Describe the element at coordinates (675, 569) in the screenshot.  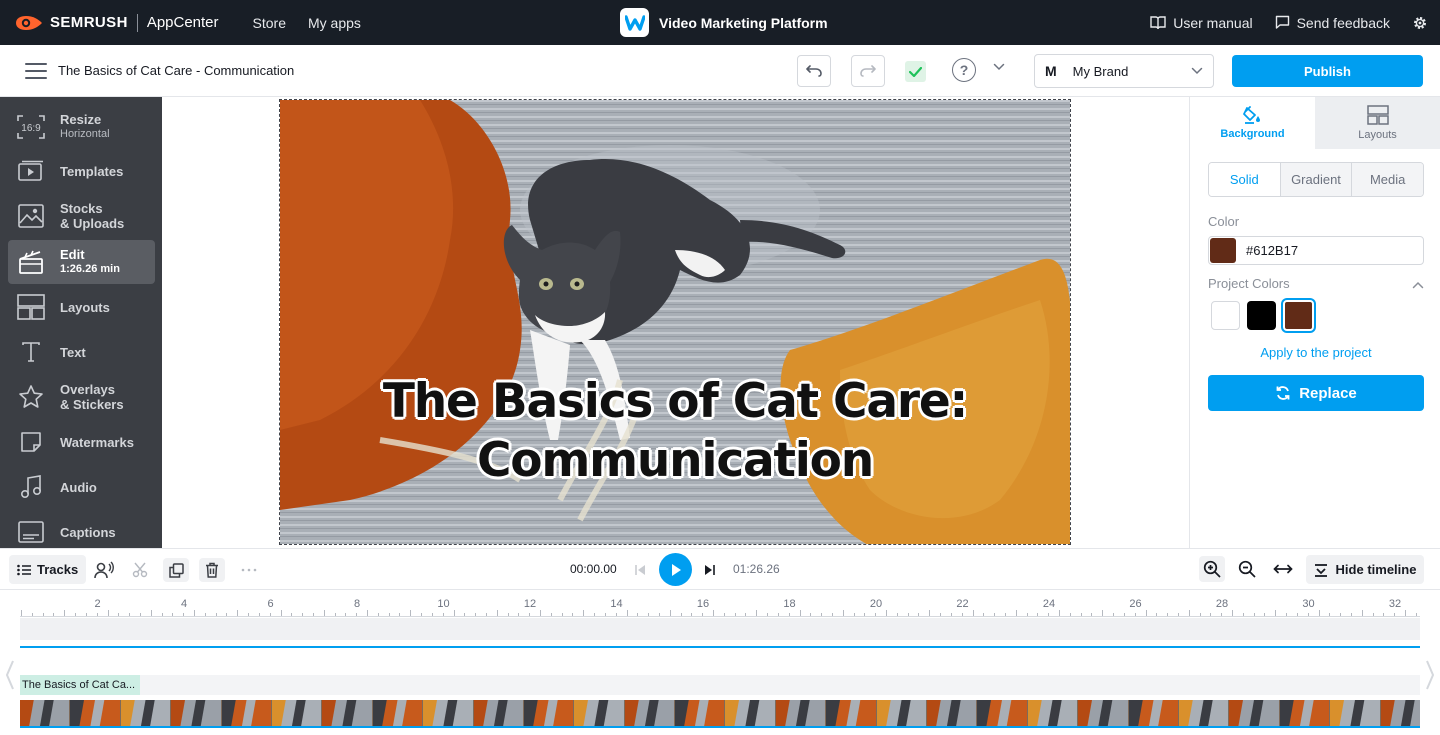
I see `play-button` at that location.